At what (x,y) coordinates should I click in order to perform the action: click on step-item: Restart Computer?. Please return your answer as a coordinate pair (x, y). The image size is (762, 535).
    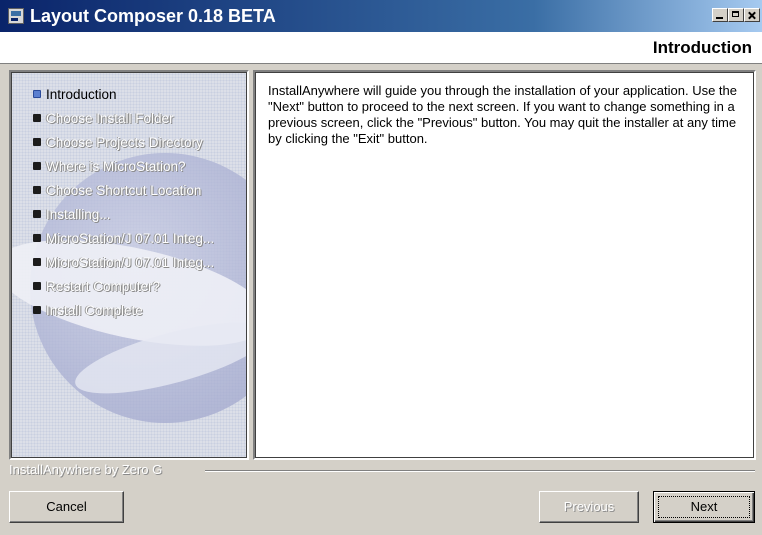
    Looking at the image, I should click on (129, 287).